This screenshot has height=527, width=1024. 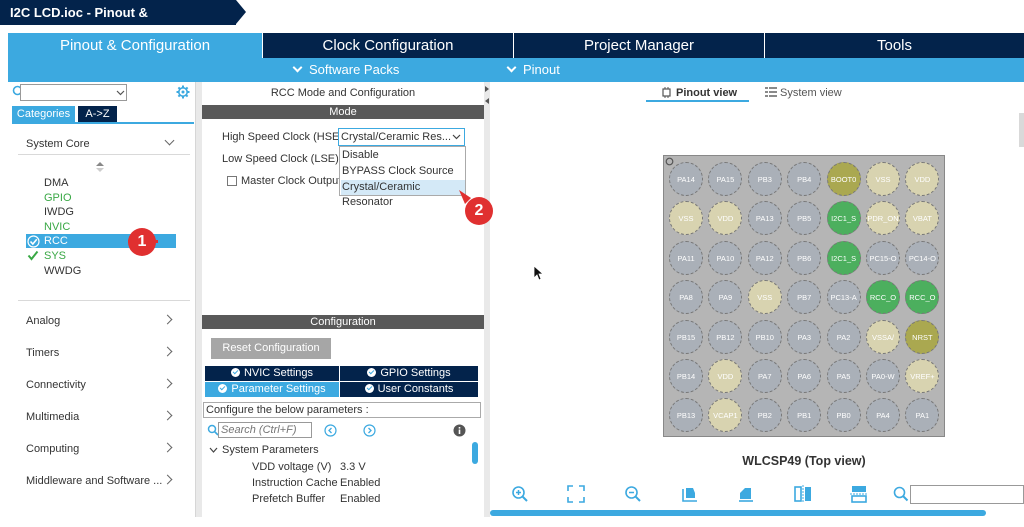 What do you see at coordinates (272, 389) in the screenshot?
I see `tab-parameter-settings: Parameter Settings` at bounding box center [272, 389].